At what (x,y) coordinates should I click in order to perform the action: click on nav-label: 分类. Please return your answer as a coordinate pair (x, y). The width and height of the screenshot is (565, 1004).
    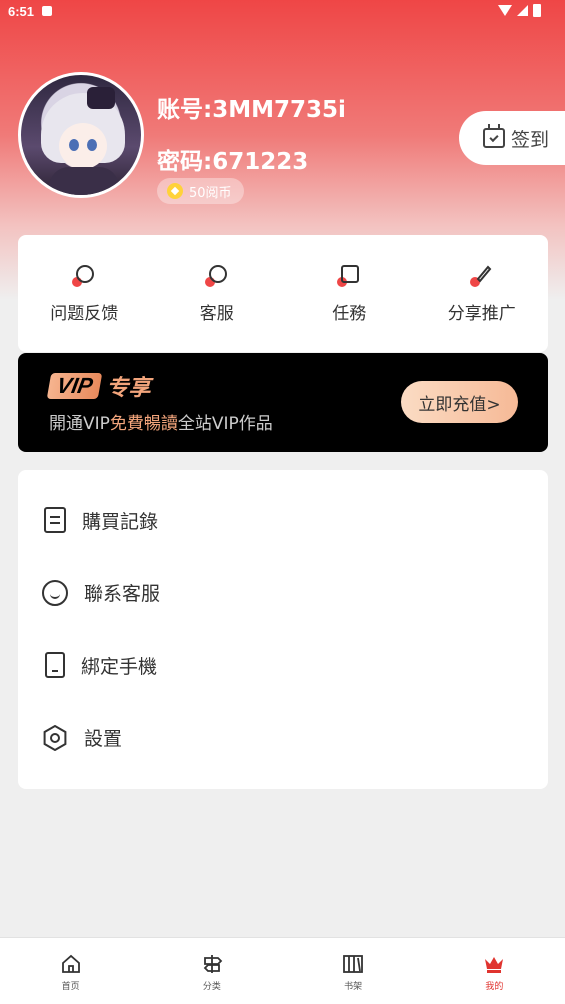
    Looking at the image, I should click on (211, 987).